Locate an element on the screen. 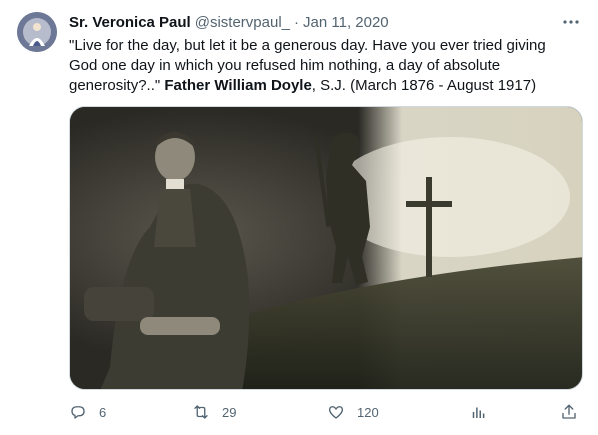 The width and height of the screenshot is (598, 435). tweet-text-dates: , S.J. (March 1876 - August 1917) is located at coordinates (424, 85).